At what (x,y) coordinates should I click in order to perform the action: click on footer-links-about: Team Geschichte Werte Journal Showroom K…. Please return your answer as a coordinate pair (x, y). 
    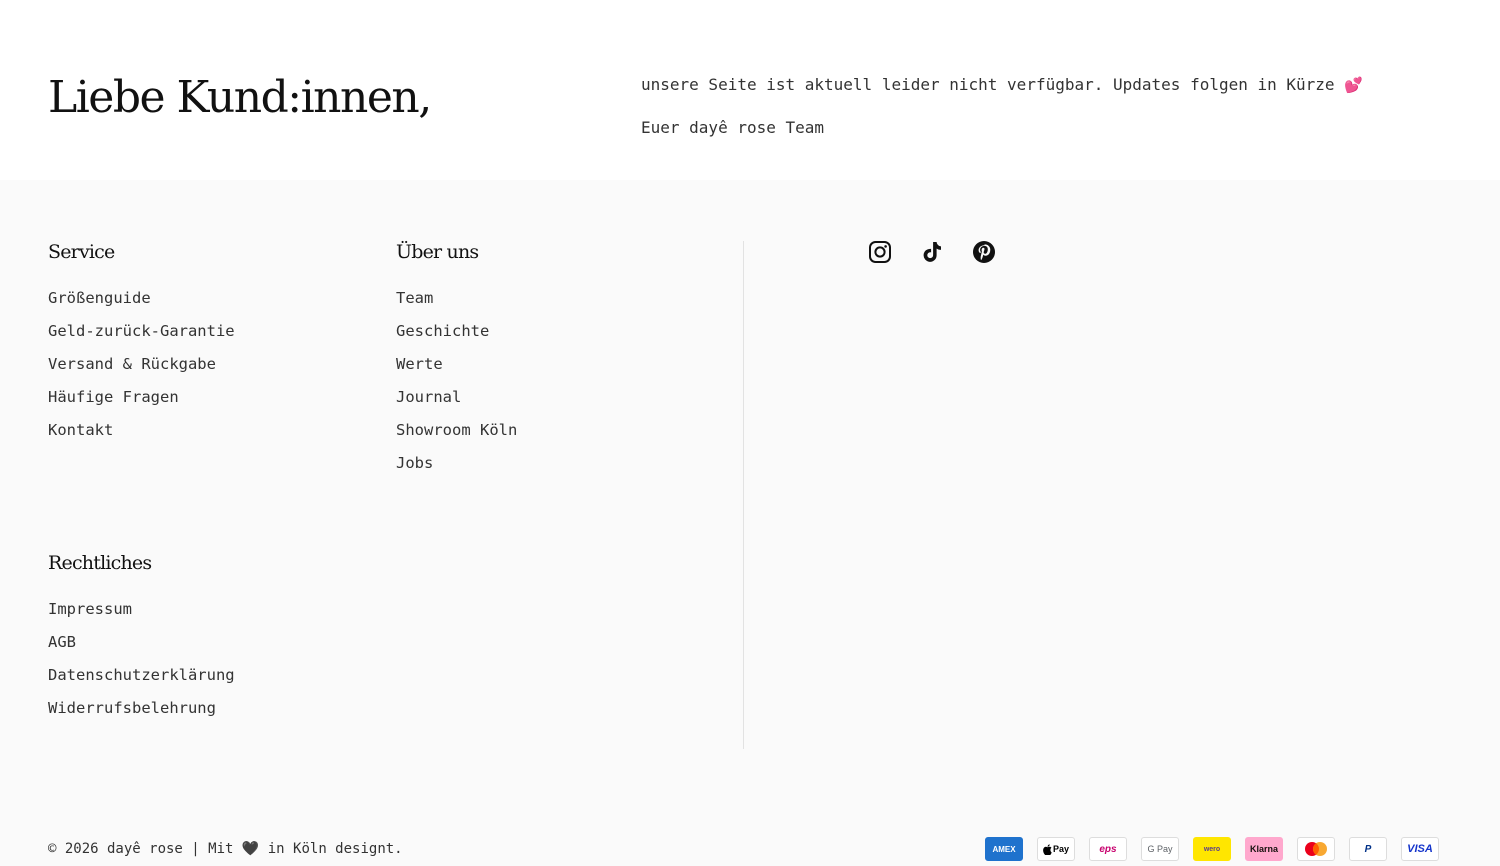
    Looking at the image, I should click on (456, 386).